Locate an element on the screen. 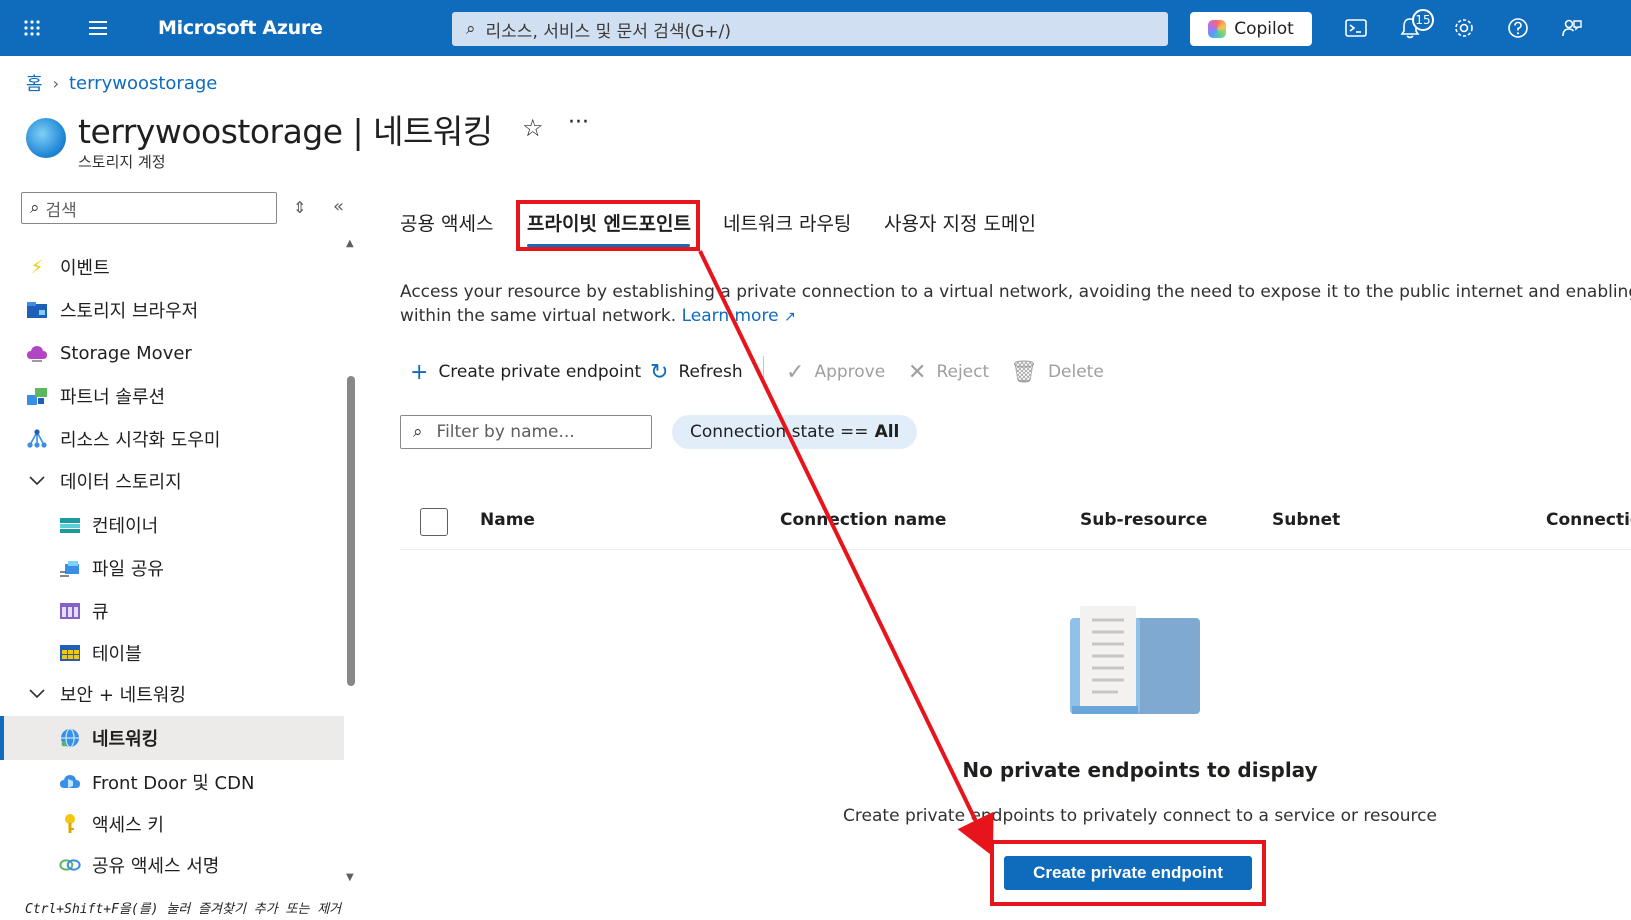 The image size is (1631, 920). notification-badge: 15 is located at coordinates (1423, 20).